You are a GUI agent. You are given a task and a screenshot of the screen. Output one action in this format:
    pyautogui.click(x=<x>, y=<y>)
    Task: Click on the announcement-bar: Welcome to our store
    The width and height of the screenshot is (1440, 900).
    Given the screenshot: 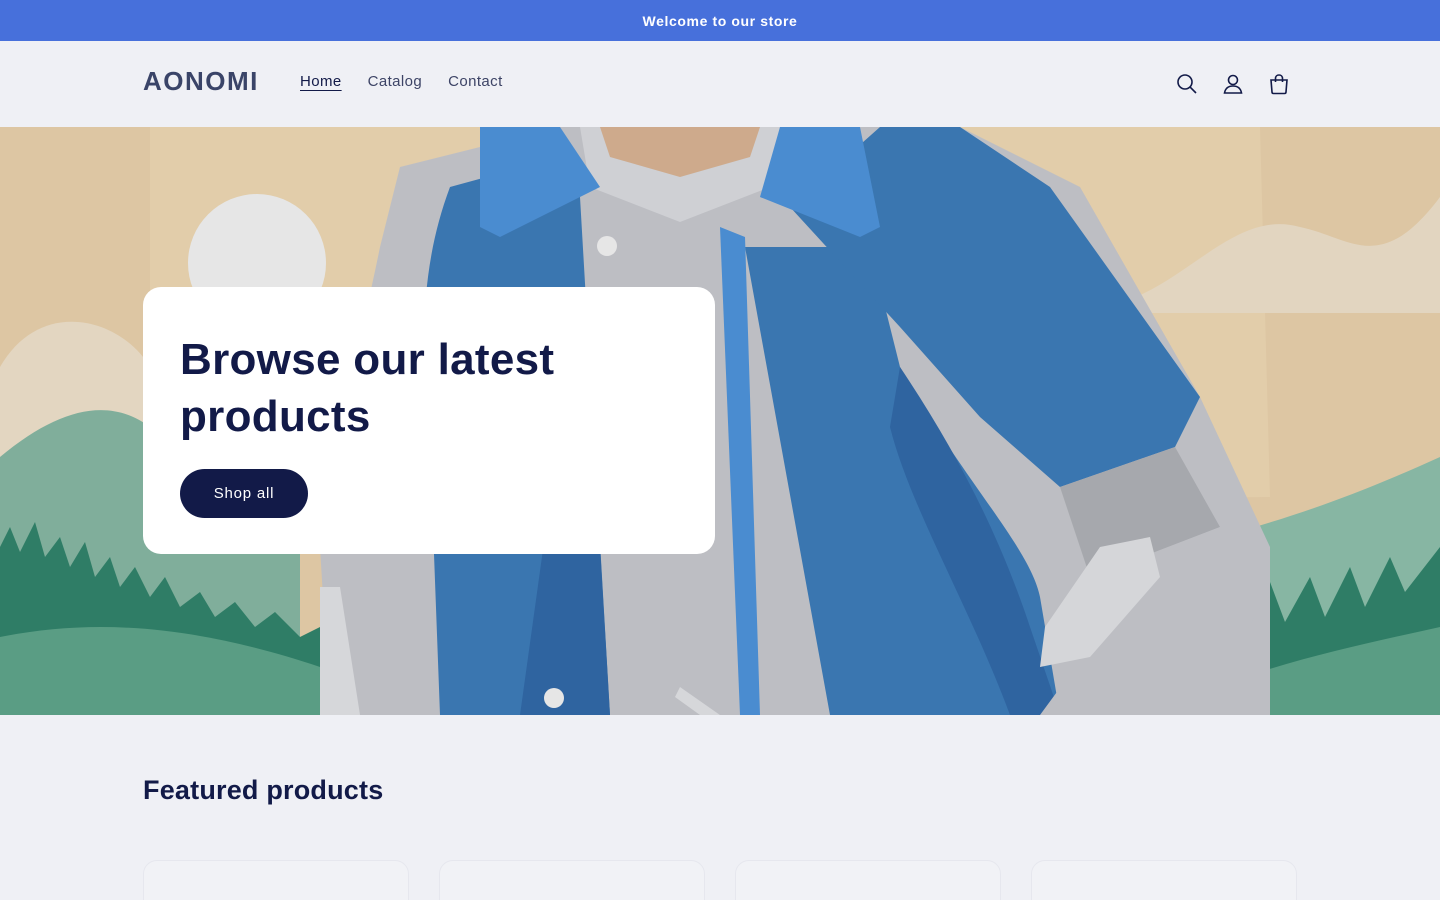 What is the action you would take?
    pyautogui.click(x=720, y=20)
    